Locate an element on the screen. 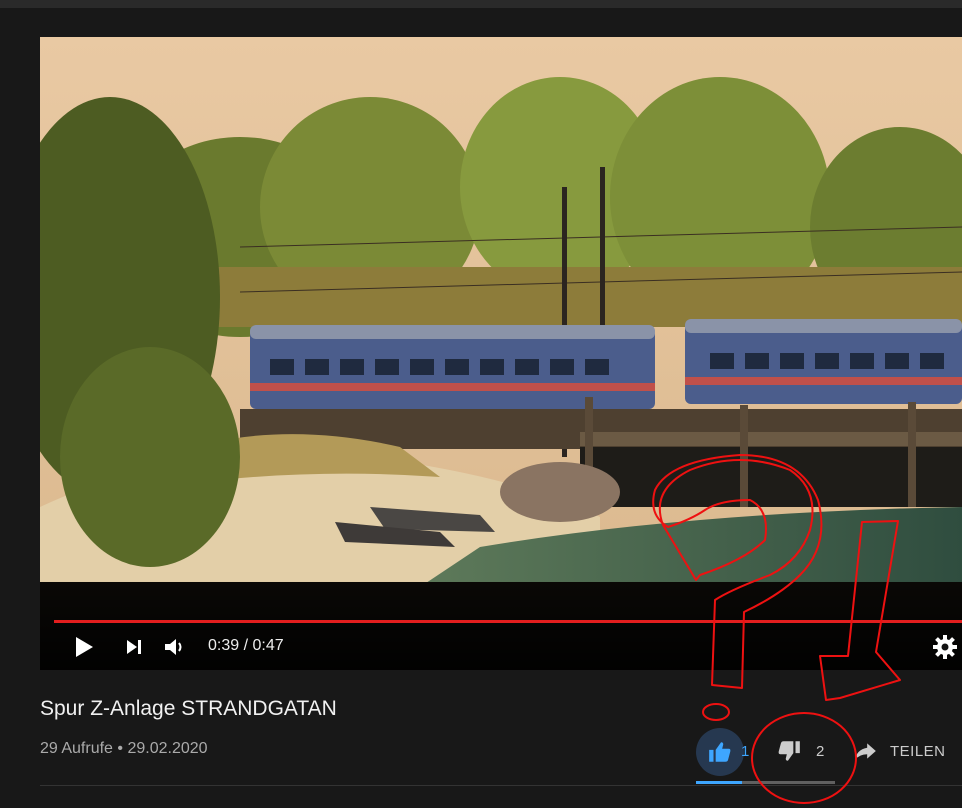 Image resolution: width=962 pixels, height=808 pixels. next-button is located at coordinates (134, 647).